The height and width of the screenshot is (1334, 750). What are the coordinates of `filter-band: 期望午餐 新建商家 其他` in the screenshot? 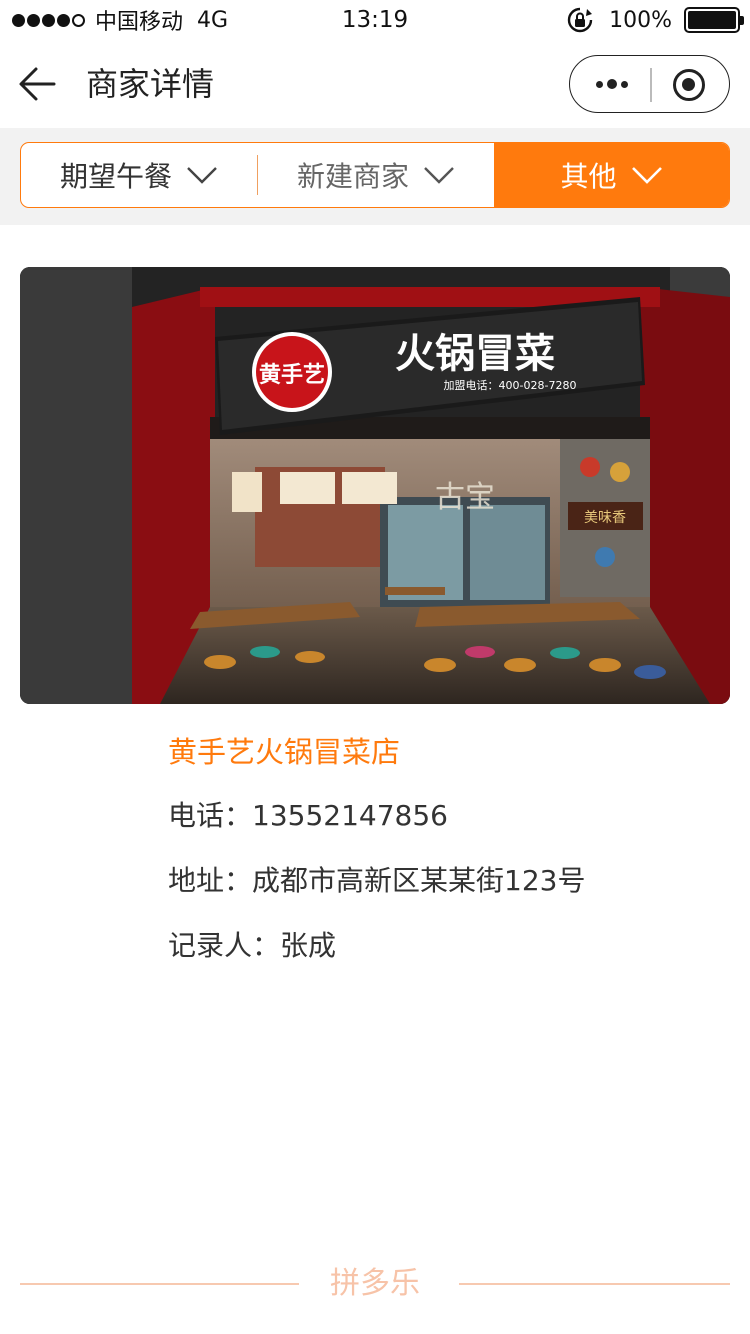 It's located at (375, 176).